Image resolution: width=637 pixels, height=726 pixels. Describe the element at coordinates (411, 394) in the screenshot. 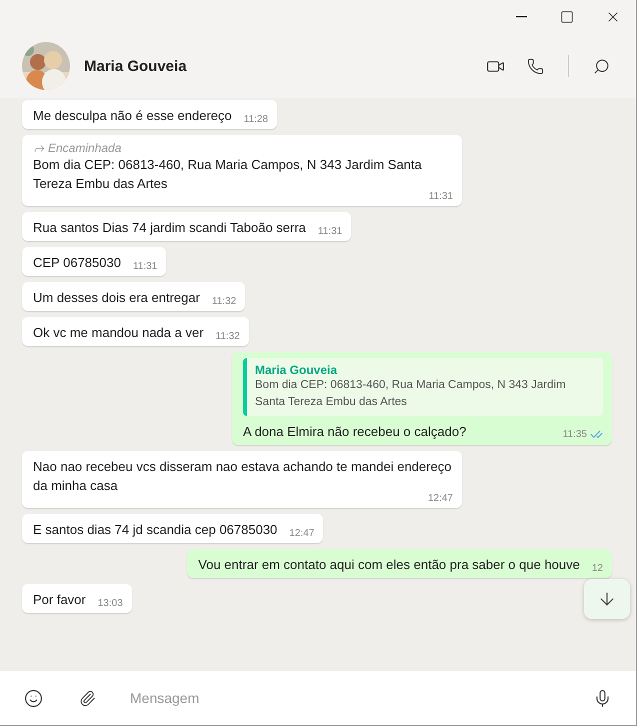

I see `quote-text: Bom dia CEP: 06813-460, Rua Maria Campos, N 343 Jardim Santa Tereza Embu das Artes` at that location.